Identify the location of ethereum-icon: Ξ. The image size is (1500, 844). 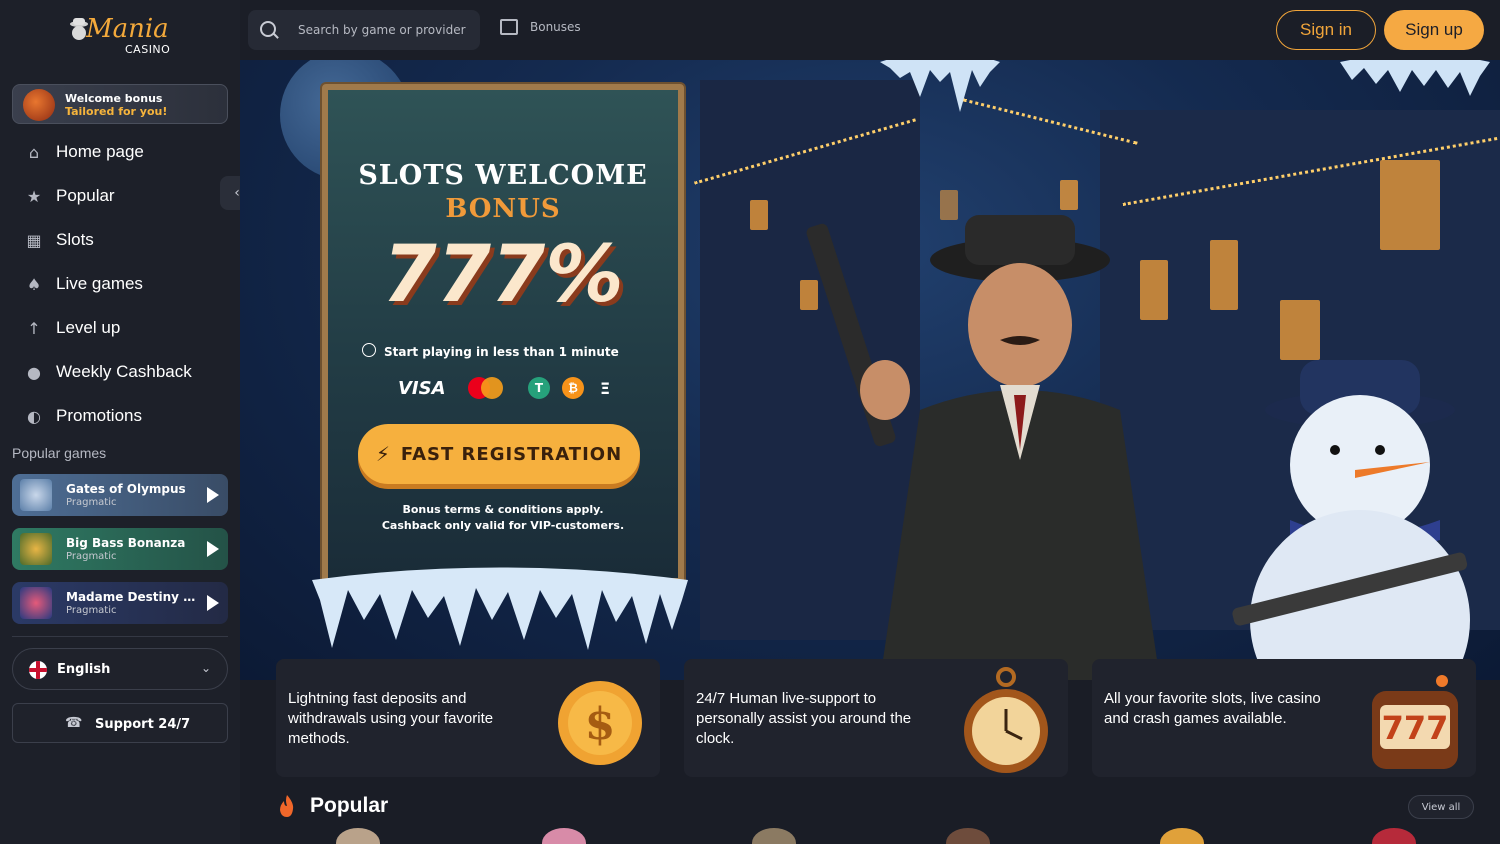
(605, 388).